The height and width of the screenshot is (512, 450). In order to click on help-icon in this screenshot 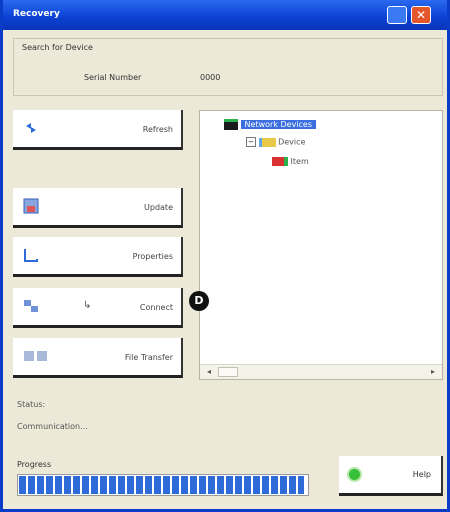, I will do `click(354, 474)`.